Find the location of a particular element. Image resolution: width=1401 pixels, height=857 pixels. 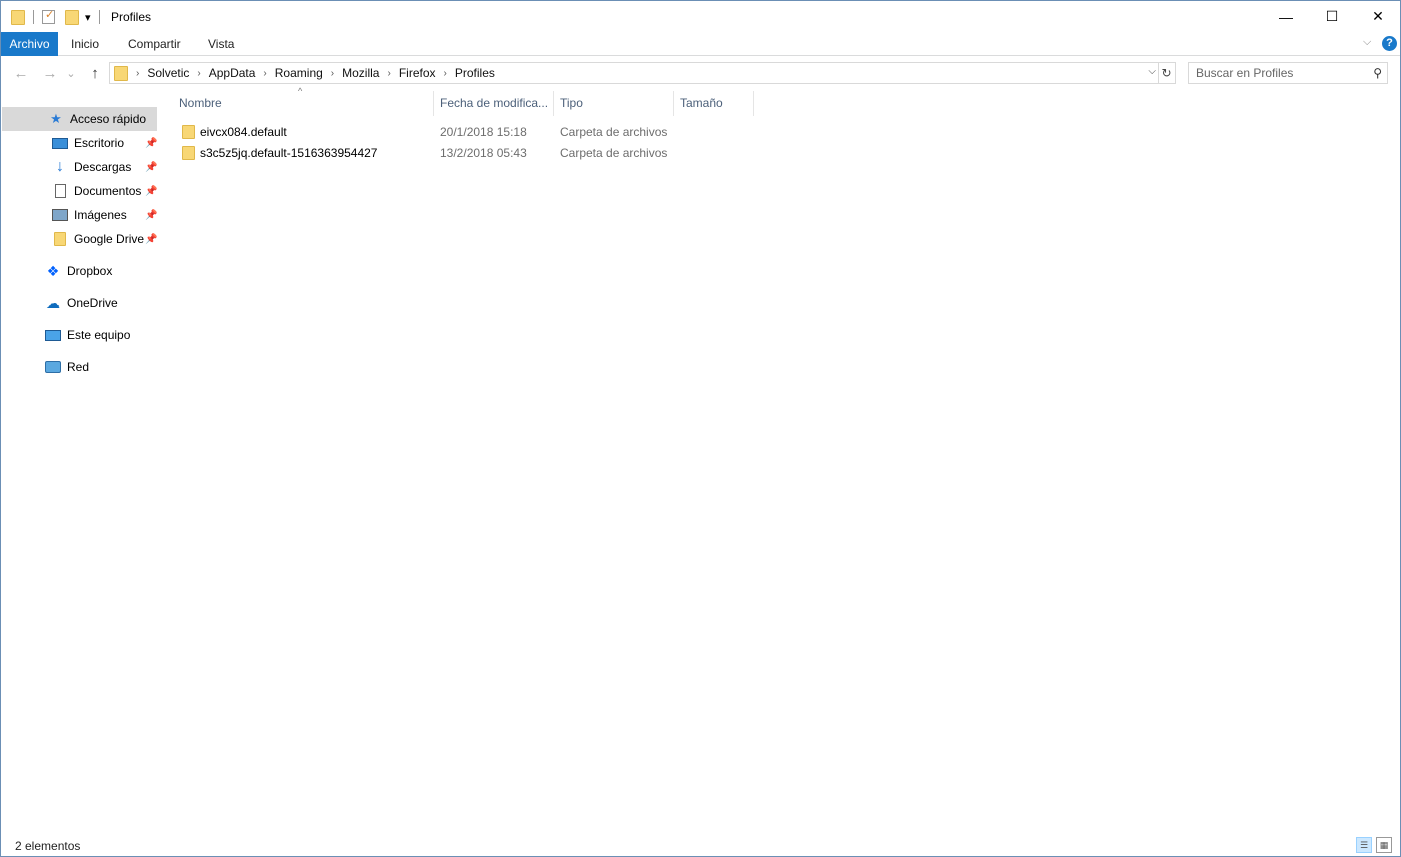

breadcrumb-profiles: Profiles is located at coordinates (475, 73).